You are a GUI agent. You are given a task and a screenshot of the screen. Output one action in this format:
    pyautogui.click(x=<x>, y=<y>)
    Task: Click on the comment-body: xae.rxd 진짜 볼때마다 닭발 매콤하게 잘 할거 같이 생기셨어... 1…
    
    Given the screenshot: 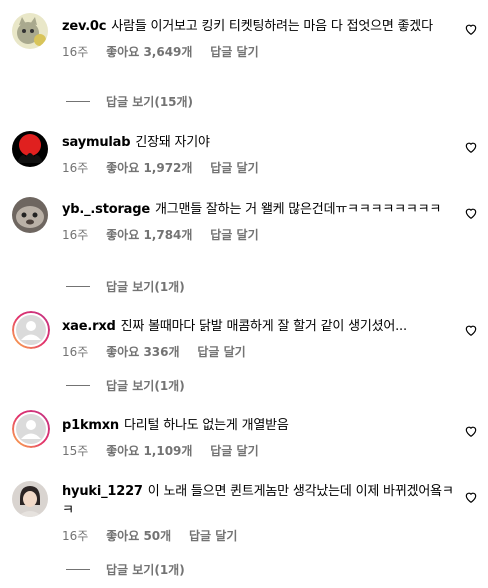 What is the action you would take?
    pyautogui.click(x=259, y=338)
    